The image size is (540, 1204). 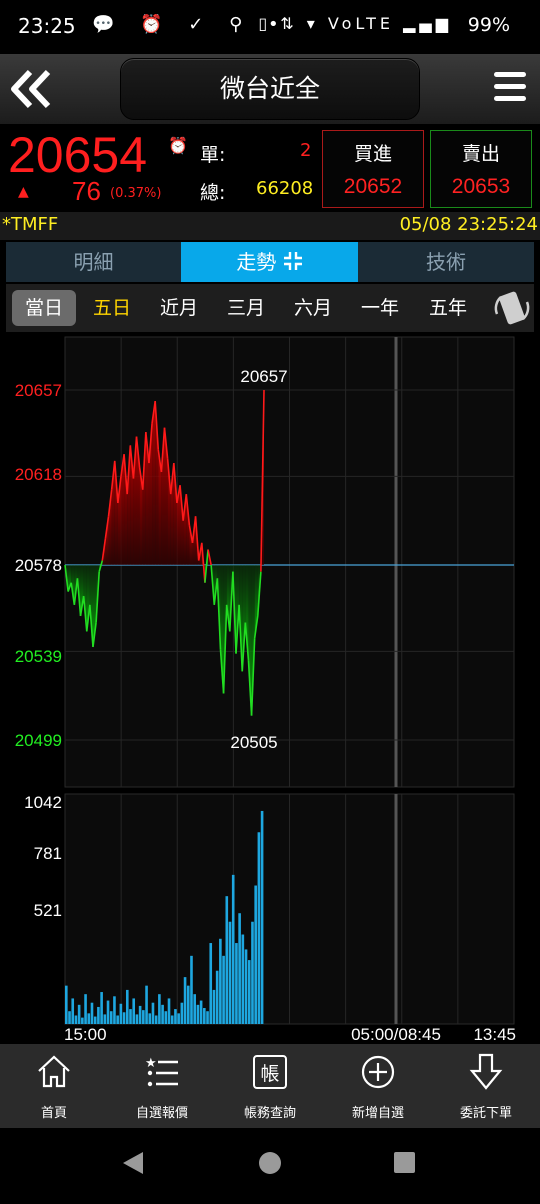 What do you see at coordinates (23, 192) in the screenshot?
I see `up-arrow-icon: ▲` at bounding box center [23, 192].